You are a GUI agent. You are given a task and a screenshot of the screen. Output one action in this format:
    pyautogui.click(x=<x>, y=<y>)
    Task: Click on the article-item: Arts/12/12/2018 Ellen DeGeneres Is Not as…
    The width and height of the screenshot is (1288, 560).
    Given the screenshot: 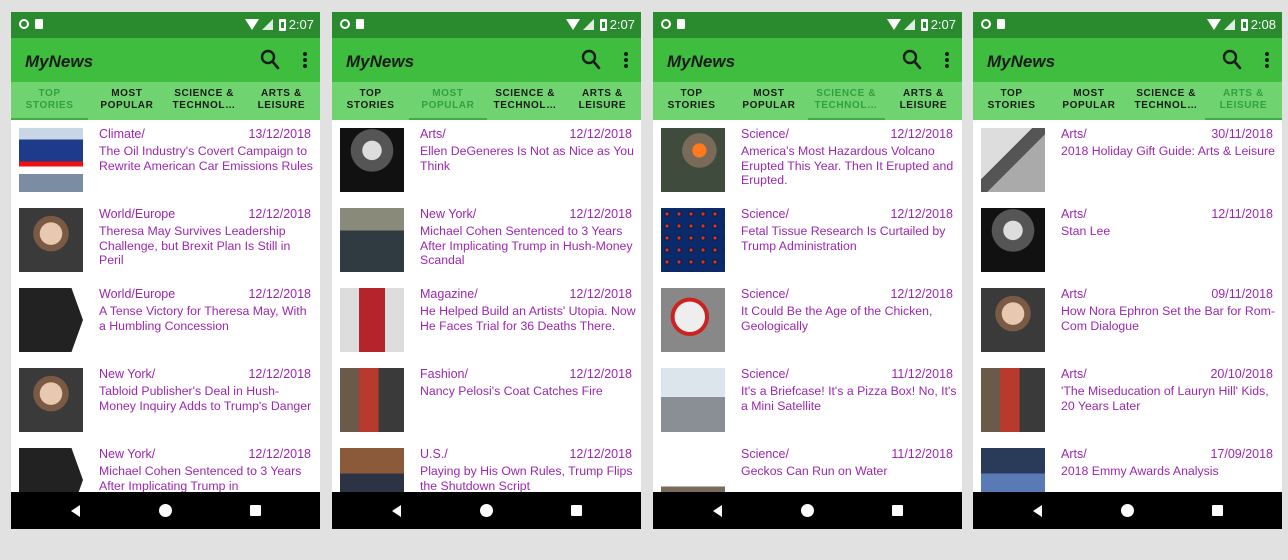 What is the action you would take?
    pyautogui.click(x=486, y=160)
    